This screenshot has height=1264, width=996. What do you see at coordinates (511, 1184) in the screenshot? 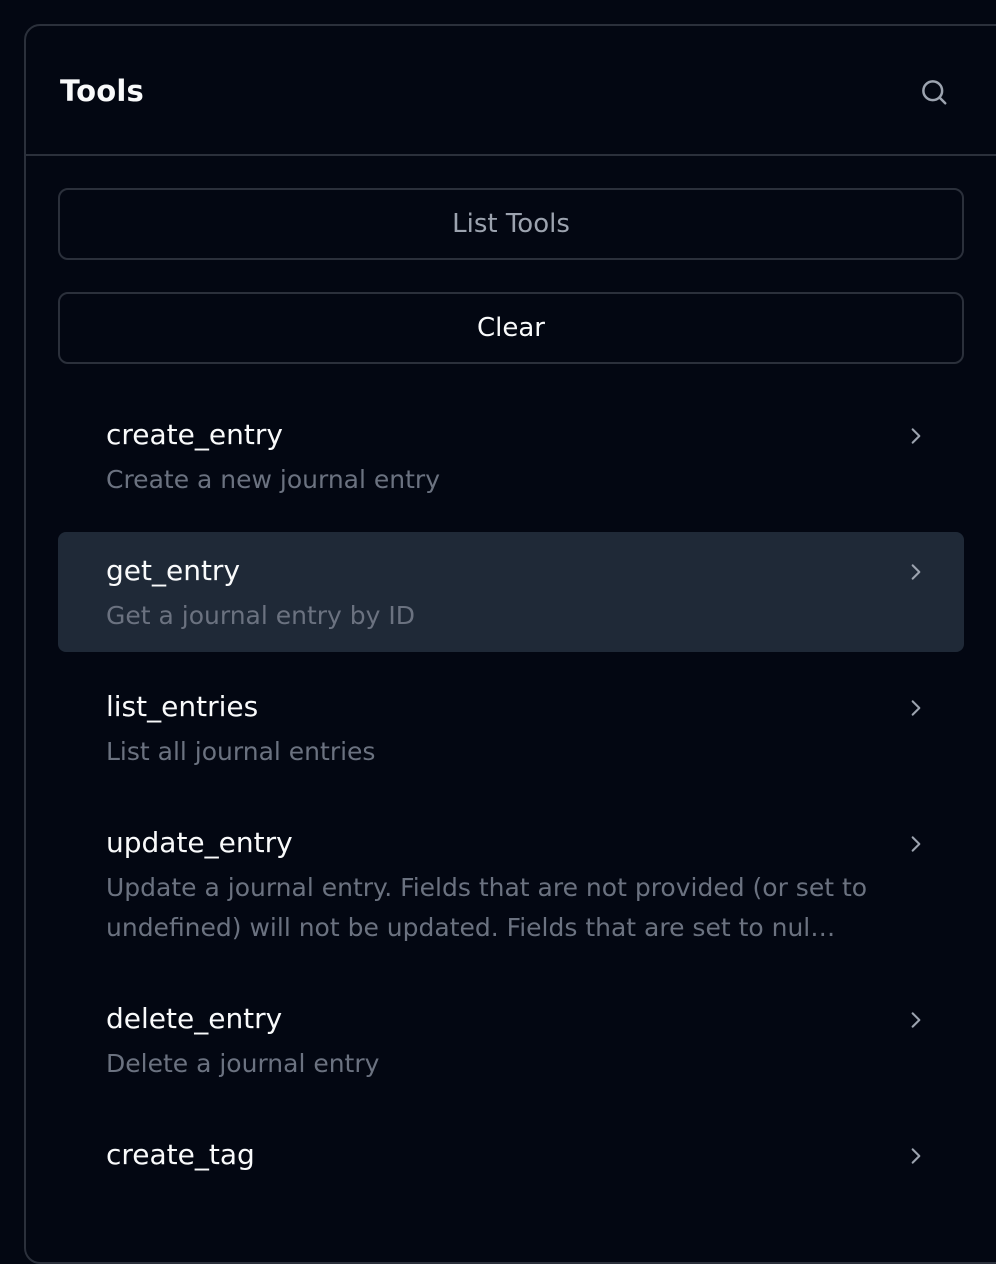
I see `tool-item-create-tag: create_tag` at bounding box center [511, 1184].